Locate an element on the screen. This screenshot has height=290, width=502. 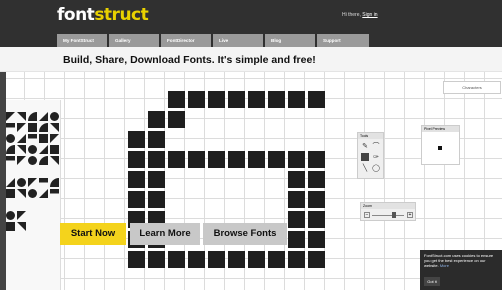
cookie-more-link: More is located at coordinates (444, 265).